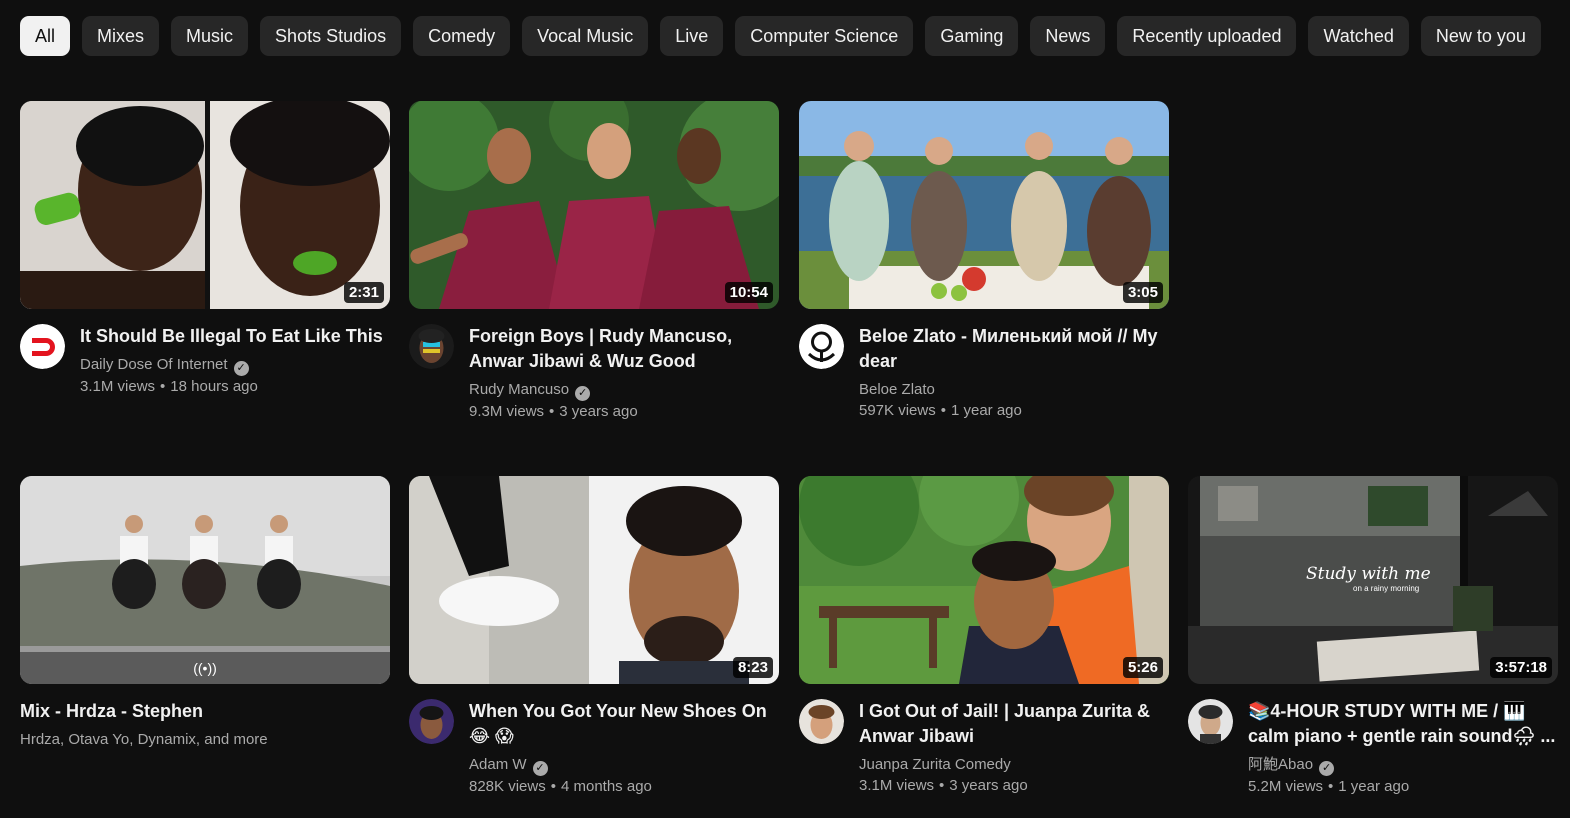 The height and width of the screenshot is (818, 1570). What do you see at coordinates (624, 724) in the screenshot?
I see `video-title: When You Got Your New Shoes On 😂 😱` at bounding box center [624, 724].